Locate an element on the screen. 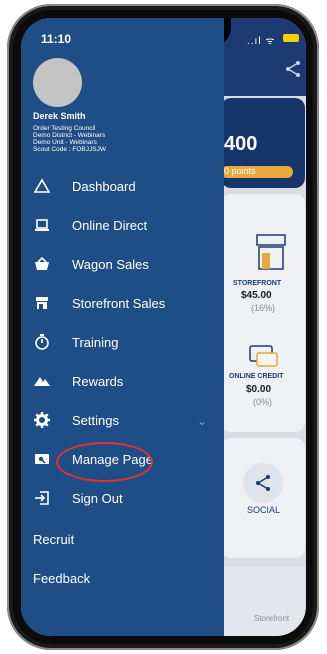  stopwatch-icon is located at coordinates (42, 342).